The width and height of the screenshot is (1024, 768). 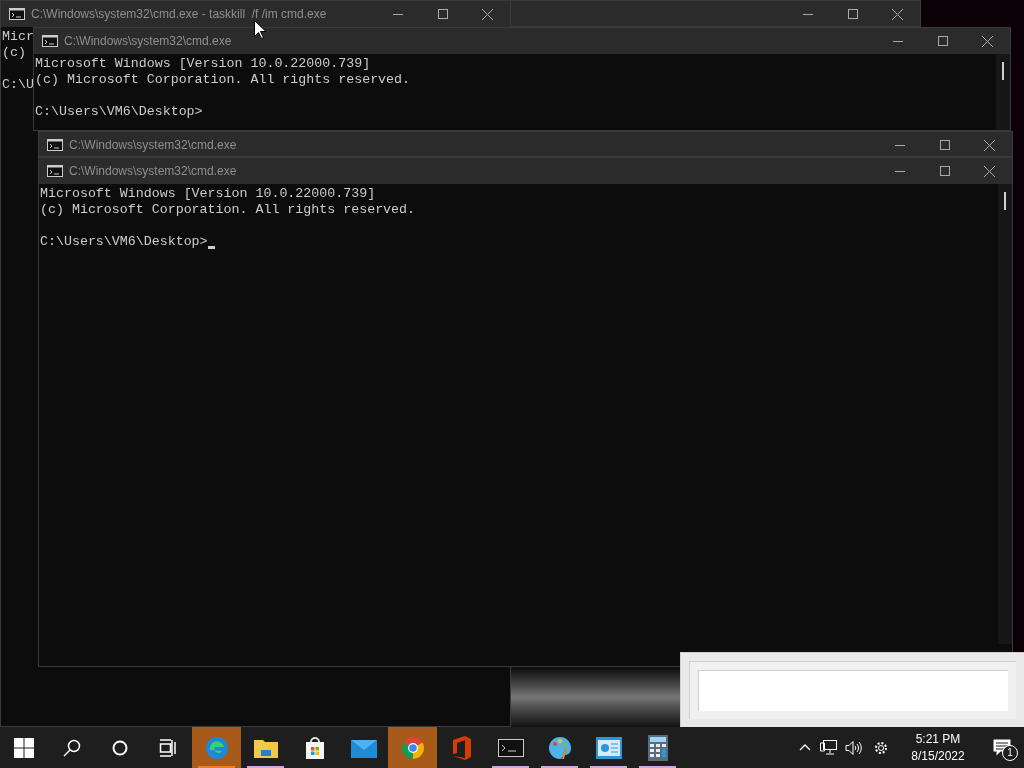 I want to click on task-view-icon, so click(x=168, y=747).